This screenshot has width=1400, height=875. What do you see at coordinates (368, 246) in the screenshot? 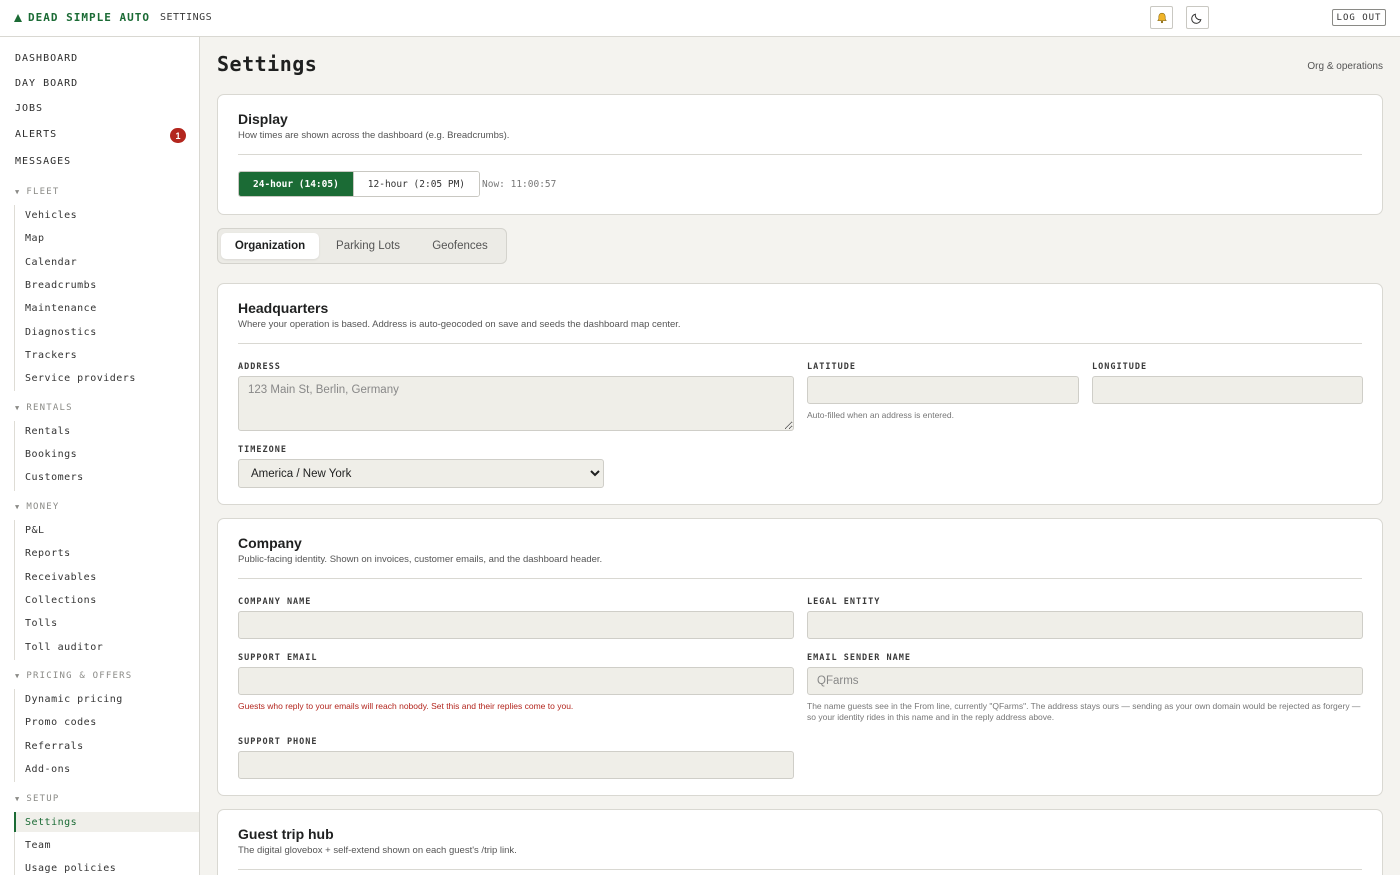
I see `tab-parking-lots: Parking Lots` at bounding box center [368, 246].